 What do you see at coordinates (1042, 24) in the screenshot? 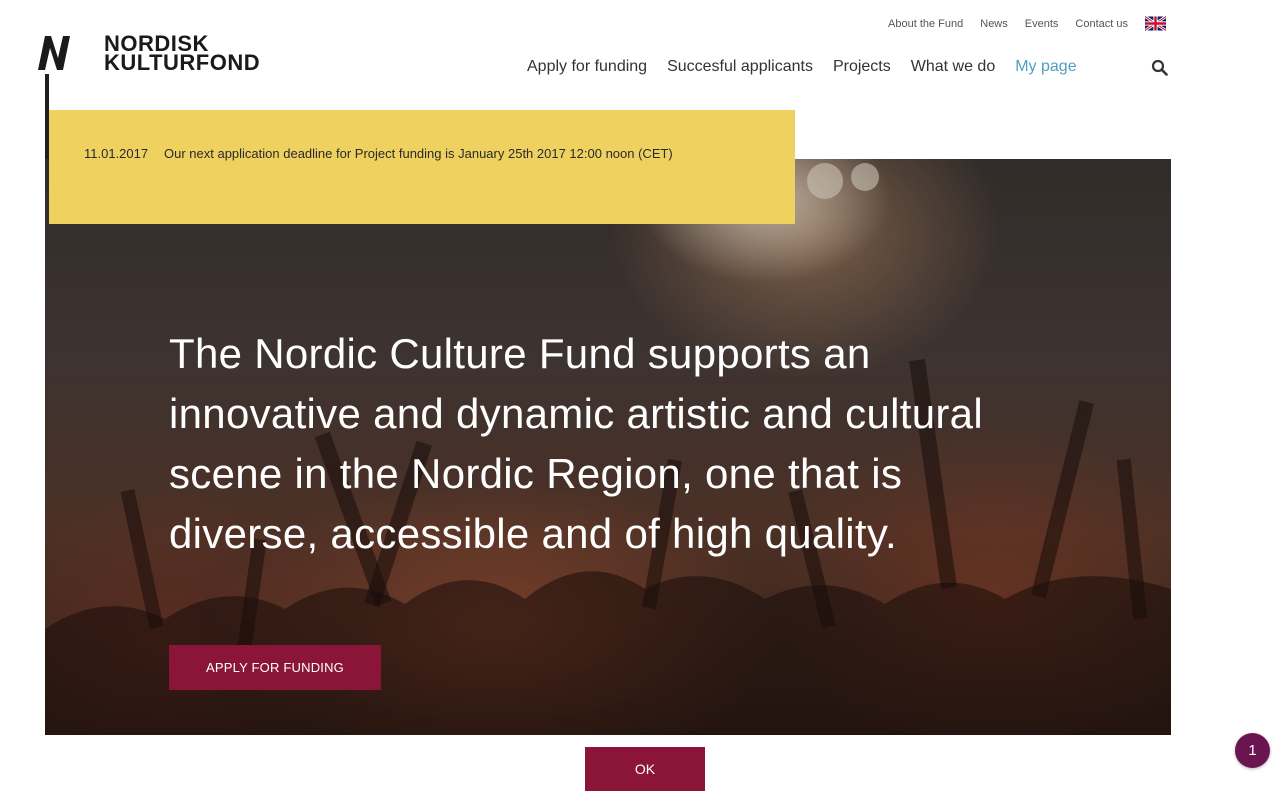
I see `util-link-events: Events` at bounding box center [1042, 24].